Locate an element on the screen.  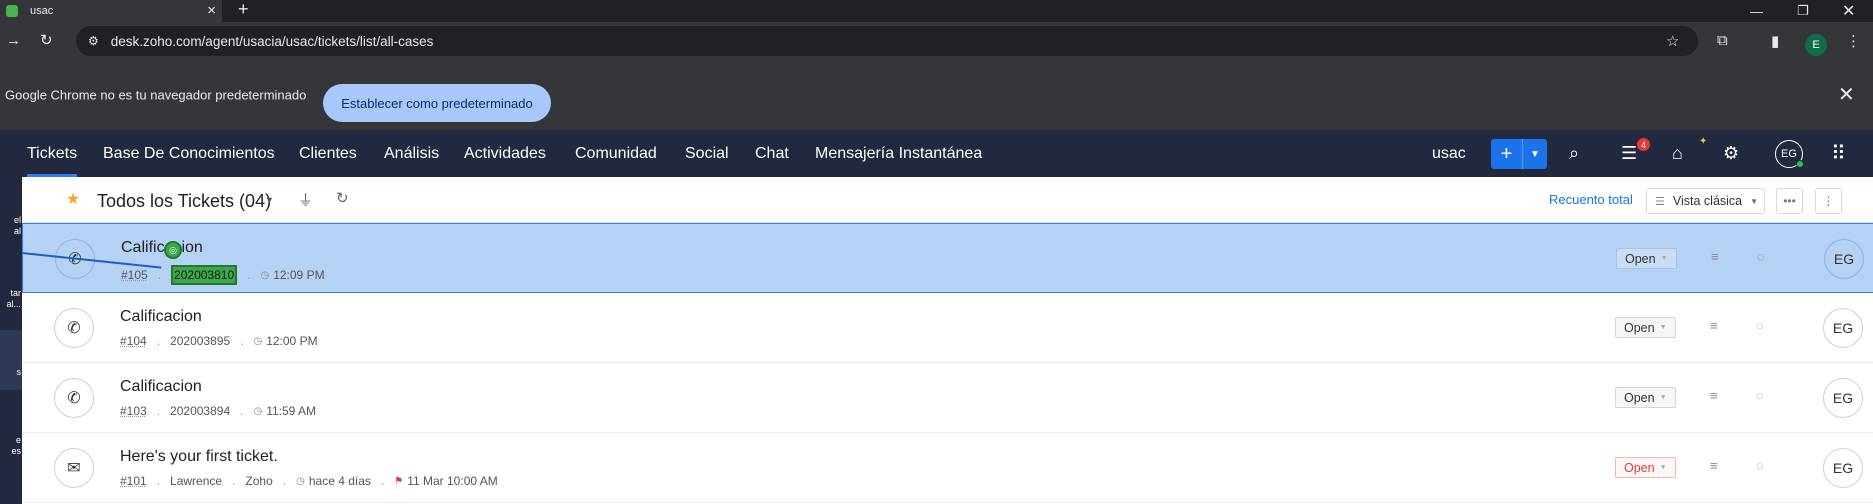
nav-tickets: Tickets is located at coordinates (52, 153).